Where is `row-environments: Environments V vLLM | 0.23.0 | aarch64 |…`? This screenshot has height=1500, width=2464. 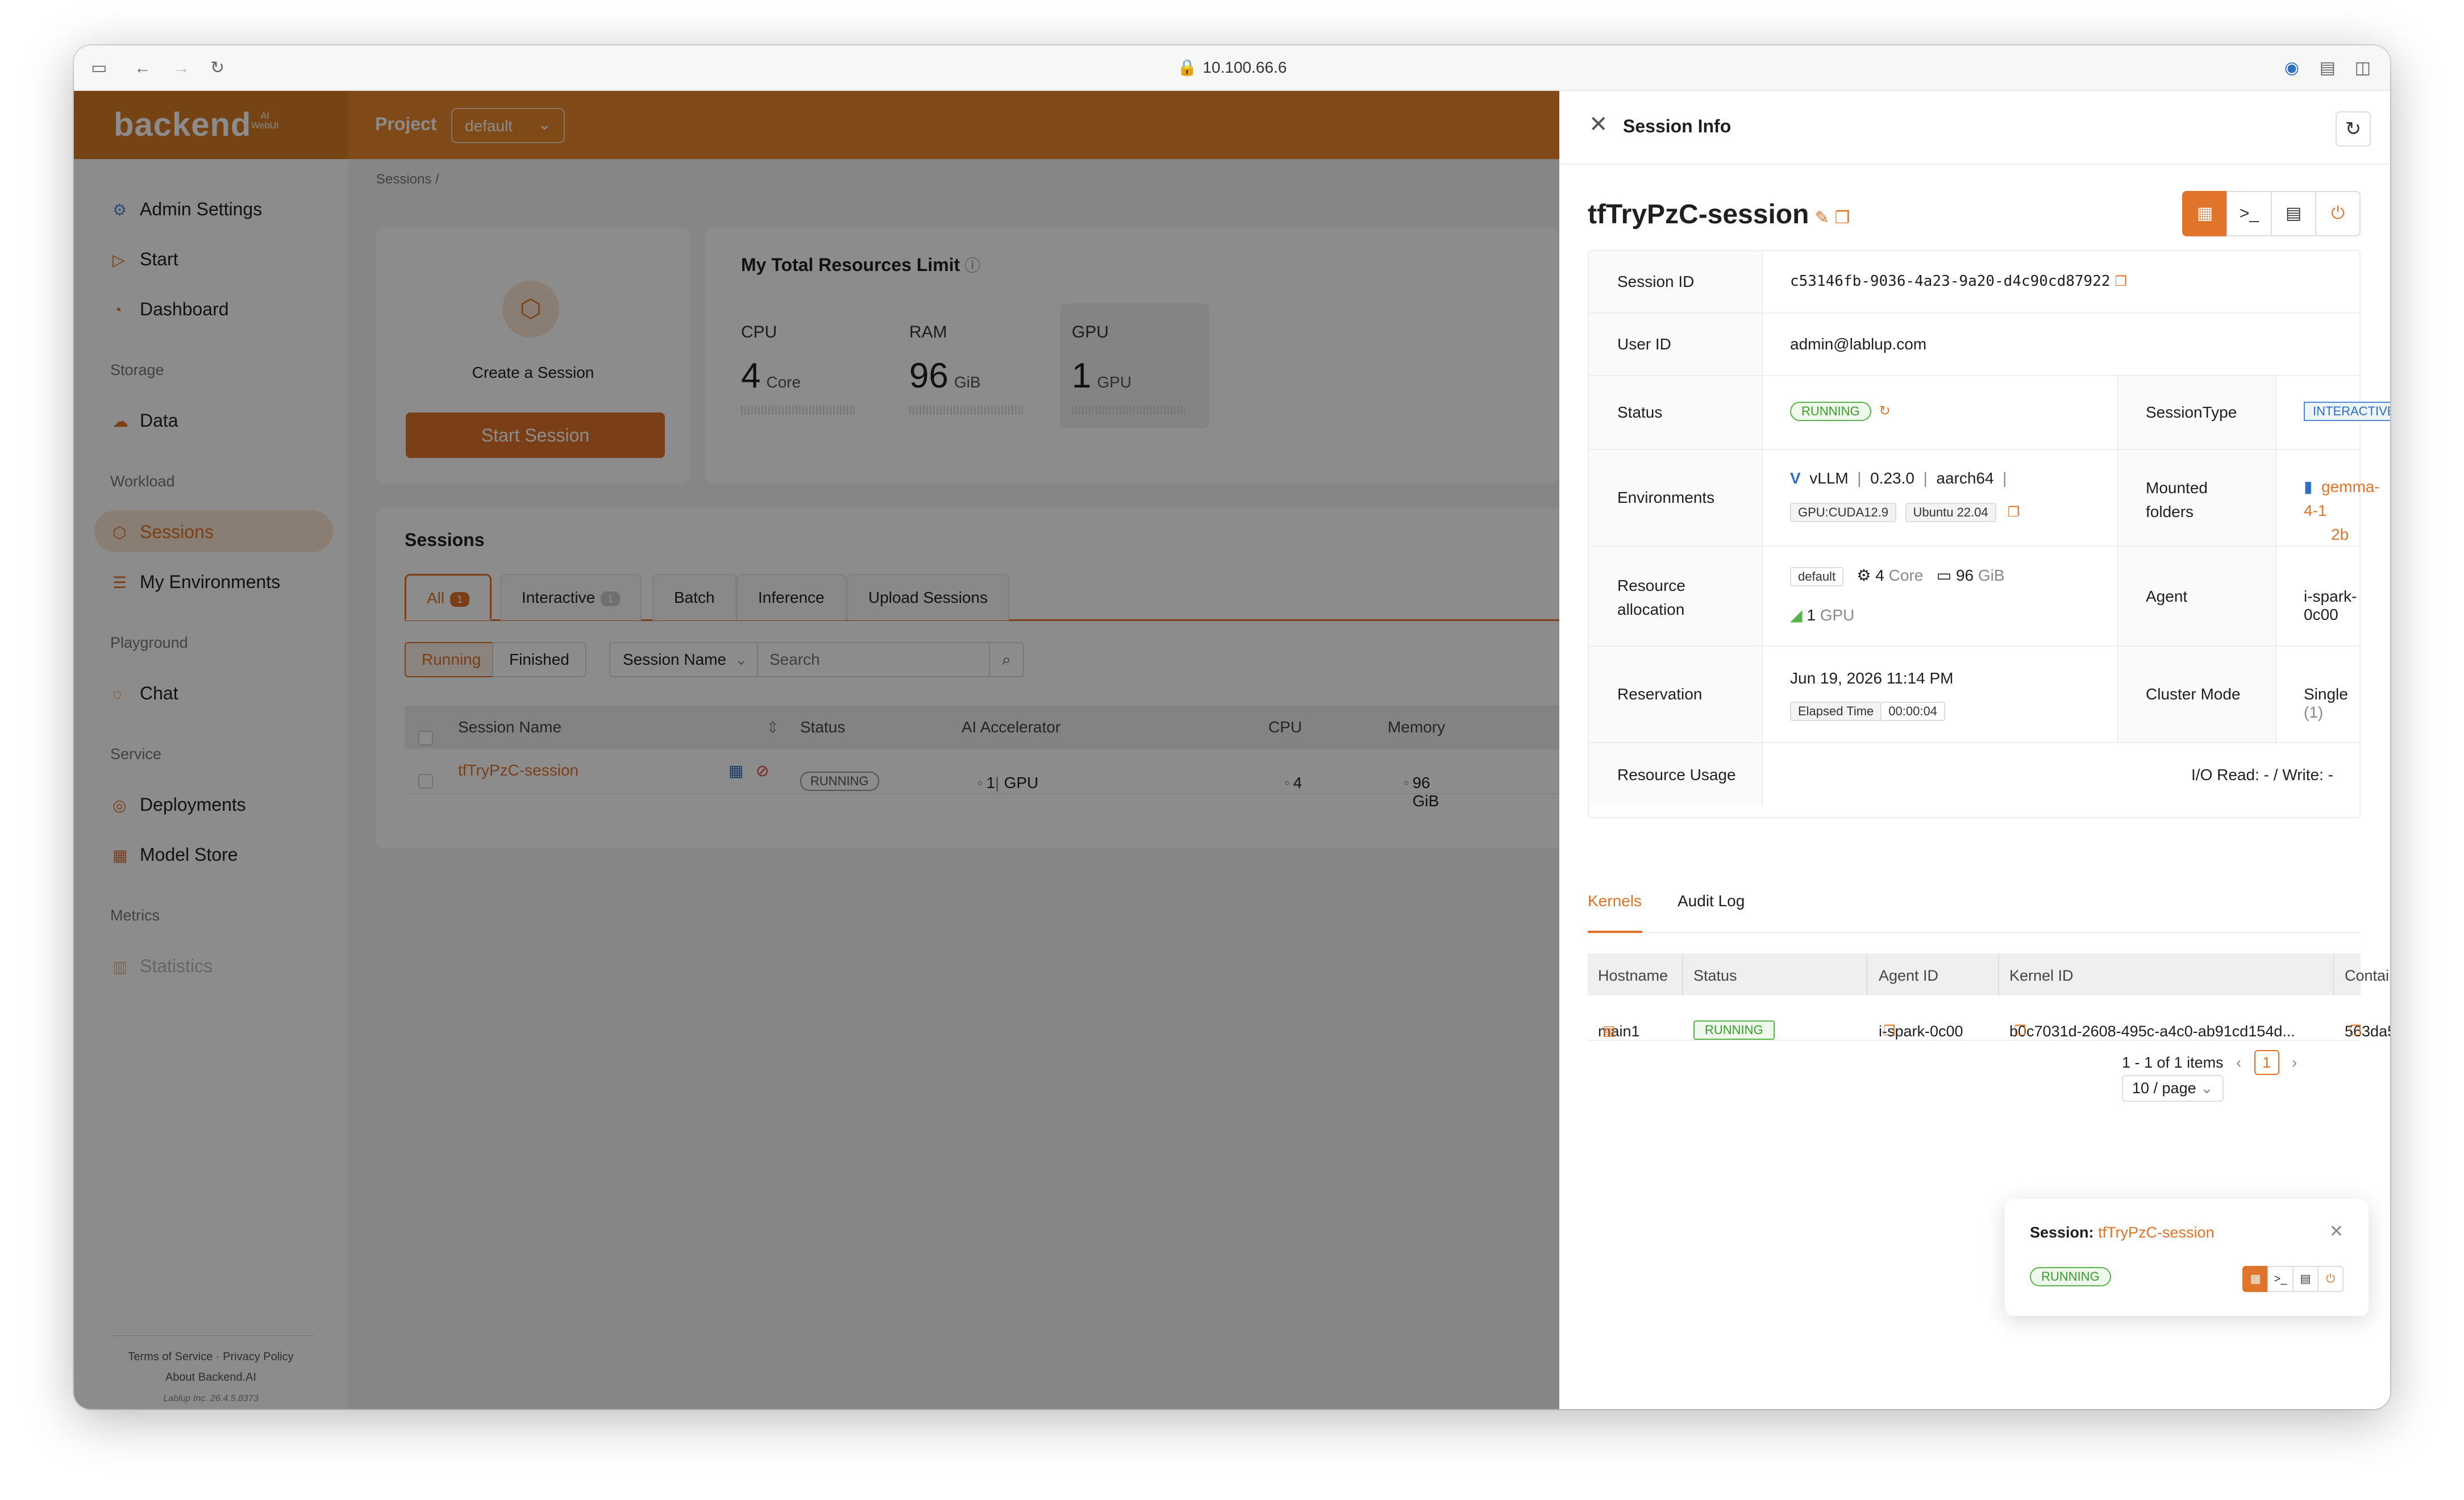
row-environments: Environments V vLLM | 0.23.0 | aarch64 |… is located at coordinates (1984, 499).